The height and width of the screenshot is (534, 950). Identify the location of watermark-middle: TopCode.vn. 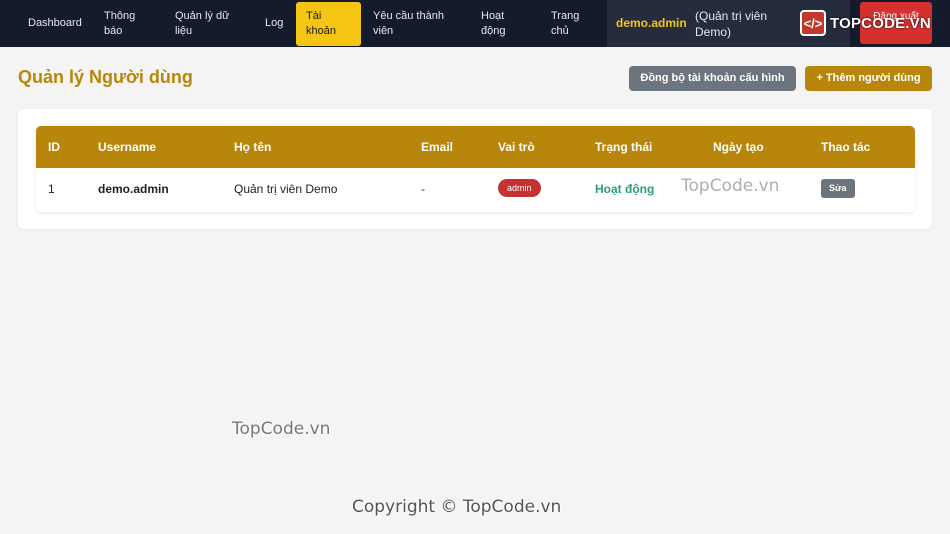
(281, 429).